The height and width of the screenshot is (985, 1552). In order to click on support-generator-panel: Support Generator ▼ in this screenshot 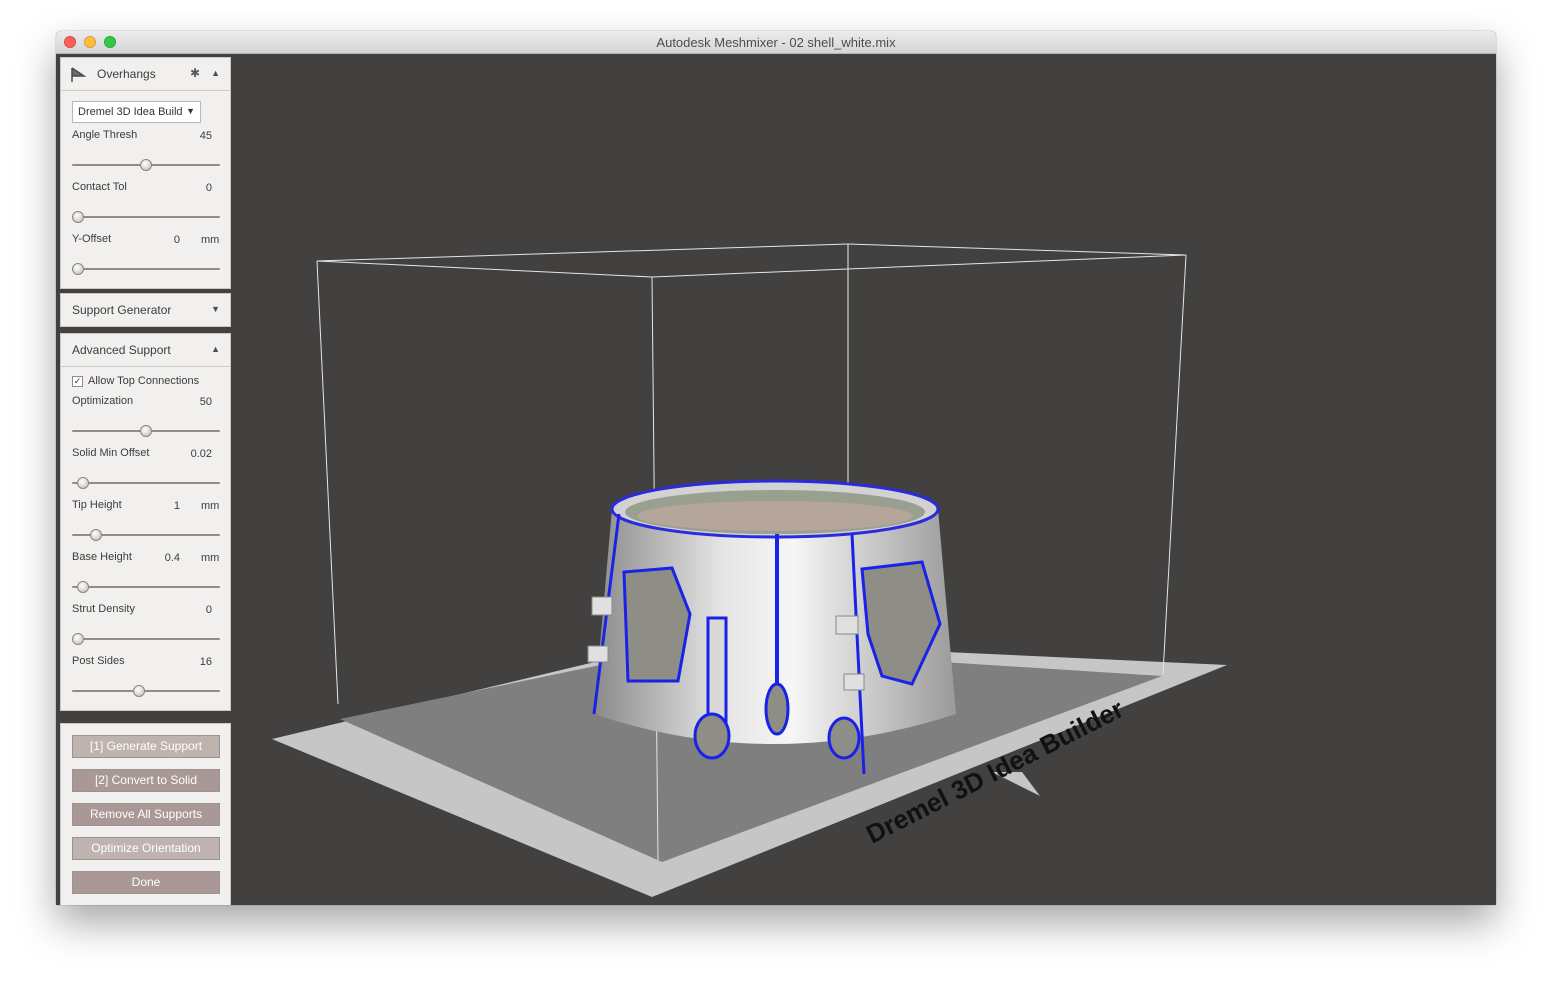, I will do `click(145, 310)`.